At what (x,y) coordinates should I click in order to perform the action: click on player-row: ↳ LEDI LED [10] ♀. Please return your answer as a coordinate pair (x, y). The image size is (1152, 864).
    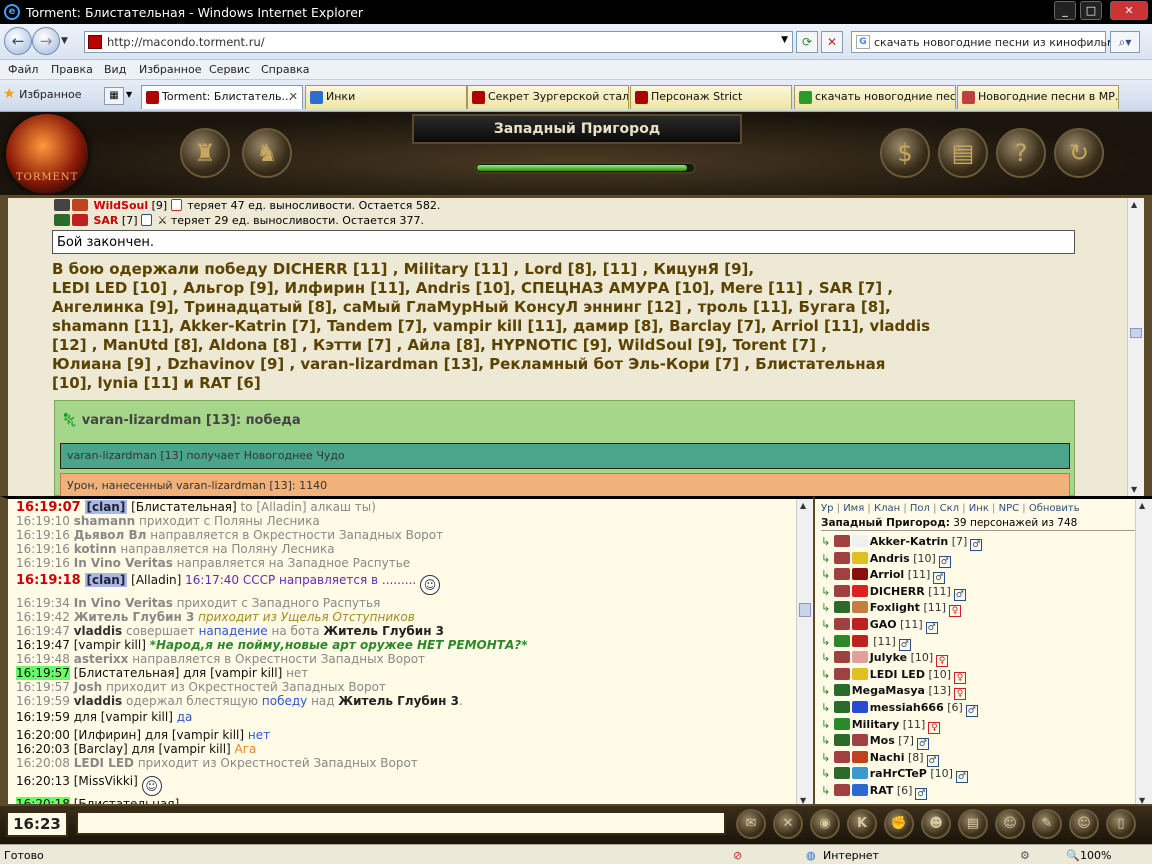
    Looking at the image, I should click on (894, 675).